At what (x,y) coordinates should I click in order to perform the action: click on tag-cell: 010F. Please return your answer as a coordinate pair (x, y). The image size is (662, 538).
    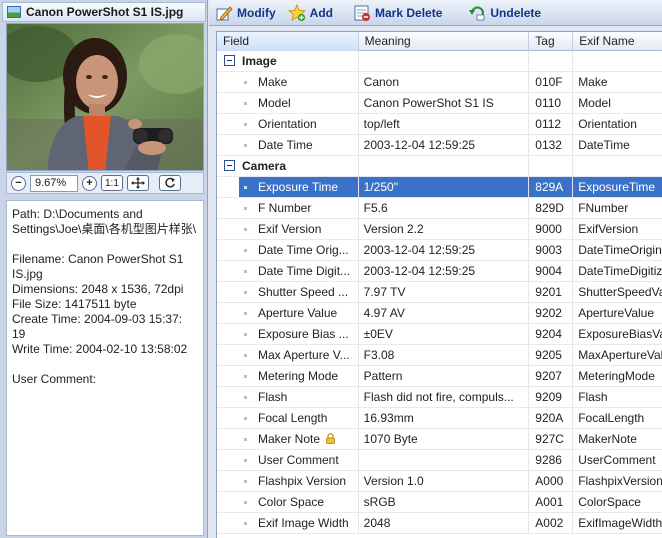
    Looking at the image, I should click on (551, 82).